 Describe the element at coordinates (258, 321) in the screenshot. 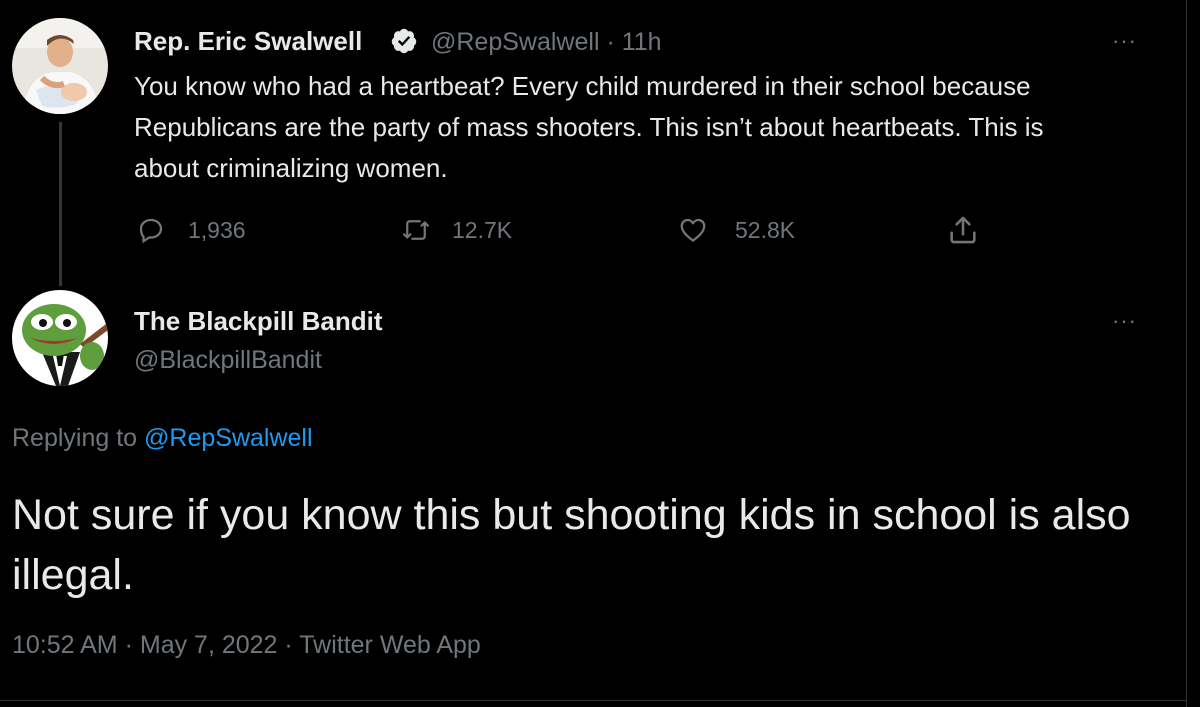

I see `reply-author-name: The Blackpill Bandit` at that location.